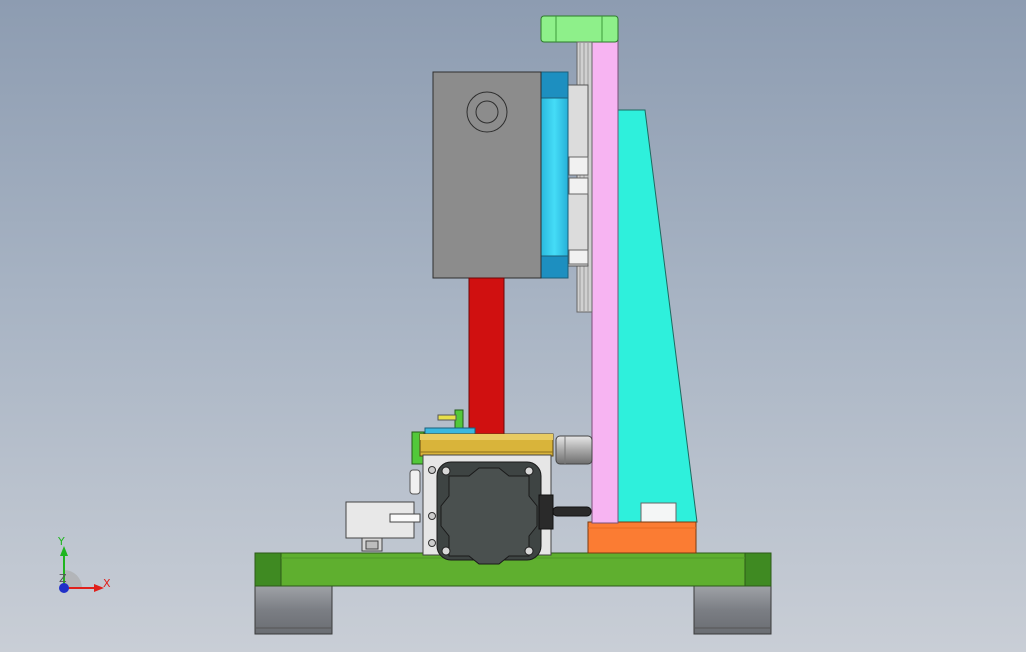 The width and height of the screenshot is (1026, 652). What do you see at coordinates (577, 175) in the screenshot?
I see `rail-carriage` at bounding box center [577, 175].